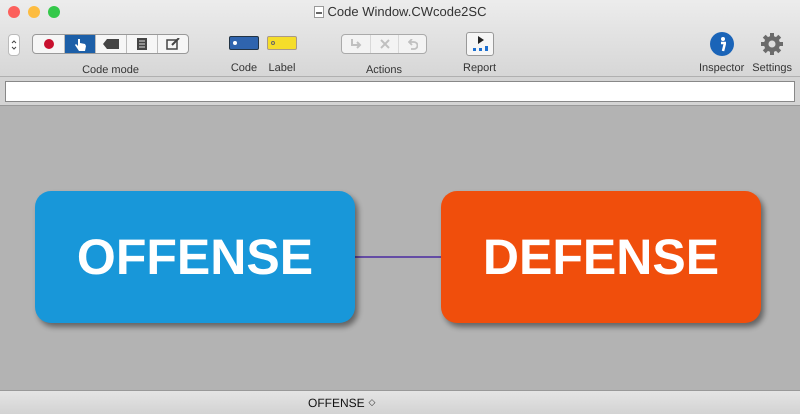 The height and width of the screenshot is (414, 800). I want to click on edit-icon, so click(173, 44).